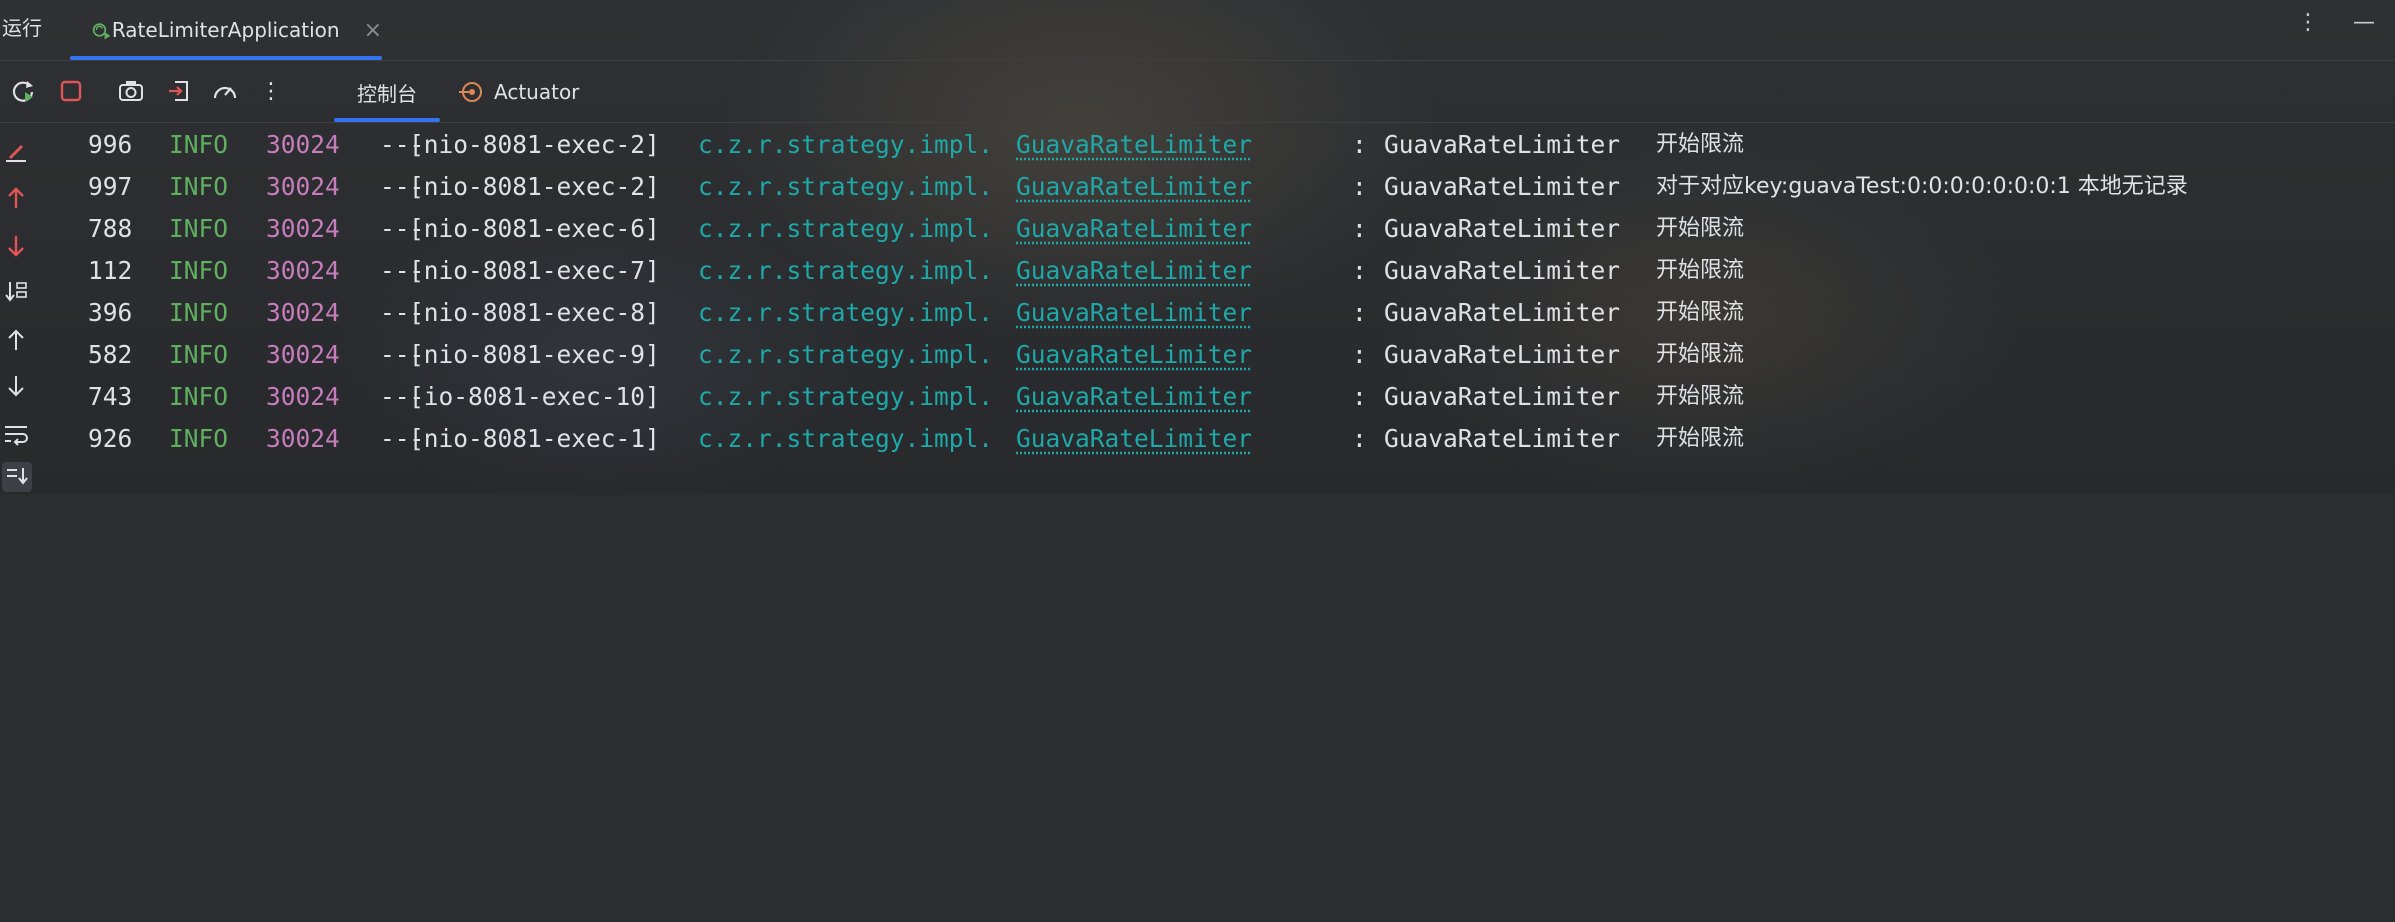 Image resolution: width=2395 pixels, height=922 pixels. I want to click on more-options-icon: ⋮, so click(2308, 22).